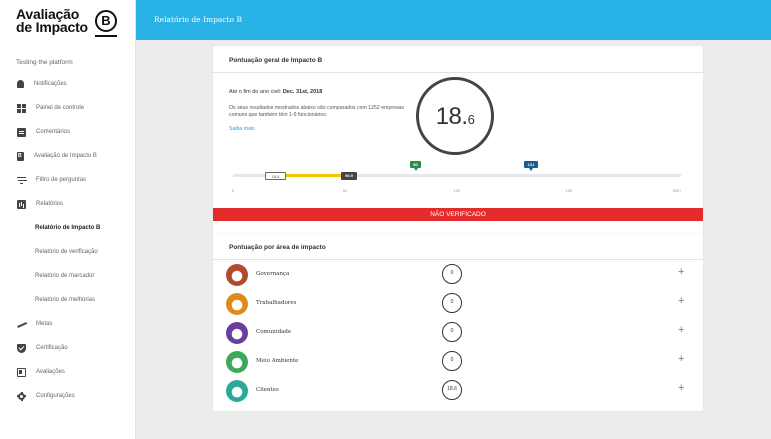  What do you see at coordinates (453, 20) in the screenshot?
I see `top-bar: Relatório de Impacto B` at bounding box center [453, 20].